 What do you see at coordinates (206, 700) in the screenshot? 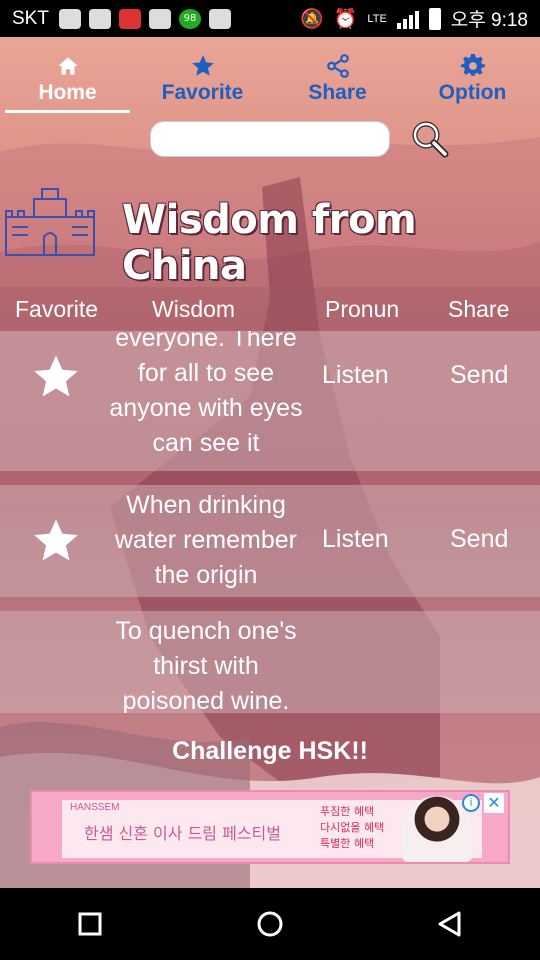
I see `wisdom-line: poisoned wine.` at bounding box center [206, 700].